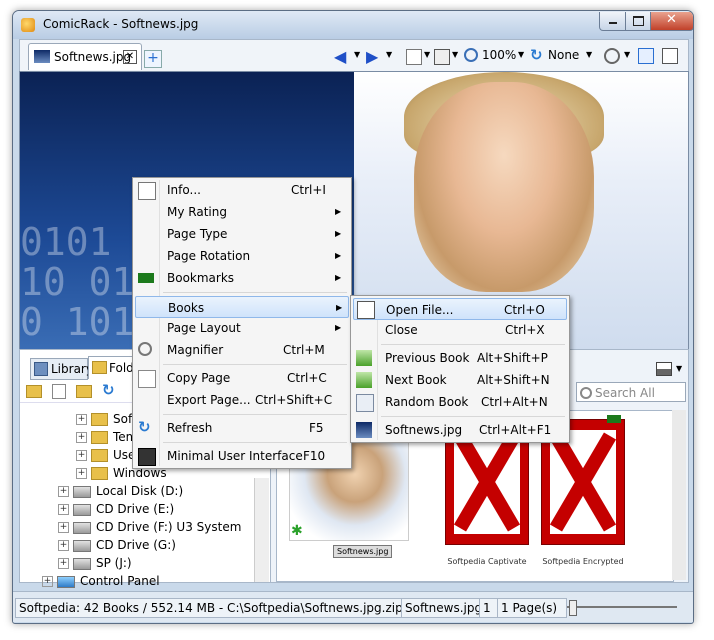 The image size is (714, 640). What do you see at coordinates (307, 378) in the screenshot?
I see `menu-item-shortcut: Ctrl+C` at bounding box center [307, 378].